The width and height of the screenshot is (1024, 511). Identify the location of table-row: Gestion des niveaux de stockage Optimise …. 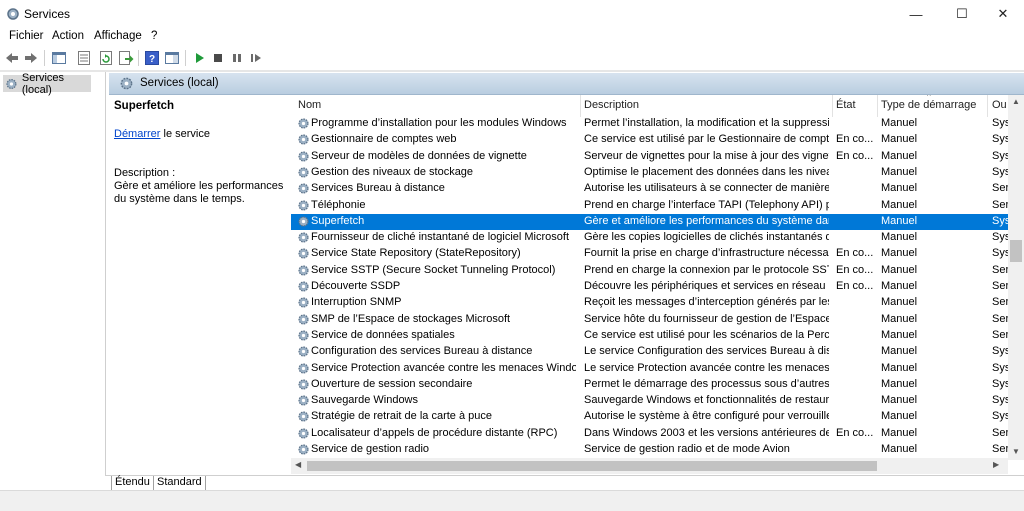
(650, 173).